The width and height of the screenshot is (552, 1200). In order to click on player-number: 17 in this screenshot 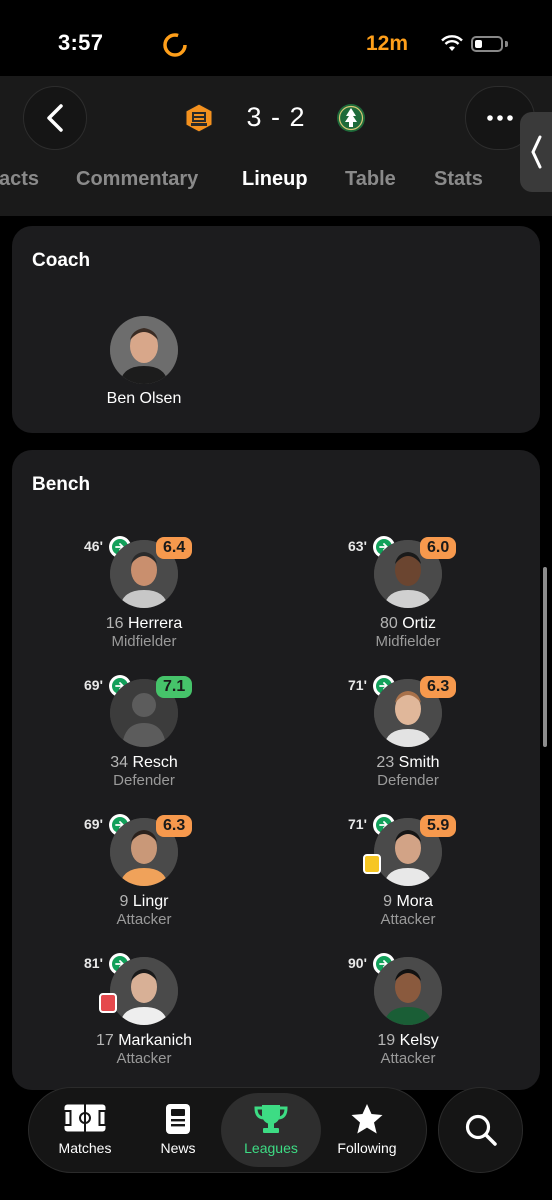, I will do `click(104, 1040)`.